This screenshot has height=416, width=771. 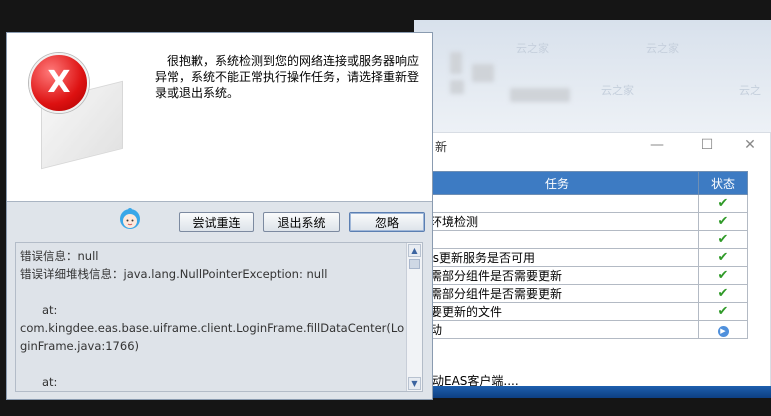 What do you see at coordinates (750, 90) in the screenshot?
I see `watermark: 云之` at bounding box center [750, 90].